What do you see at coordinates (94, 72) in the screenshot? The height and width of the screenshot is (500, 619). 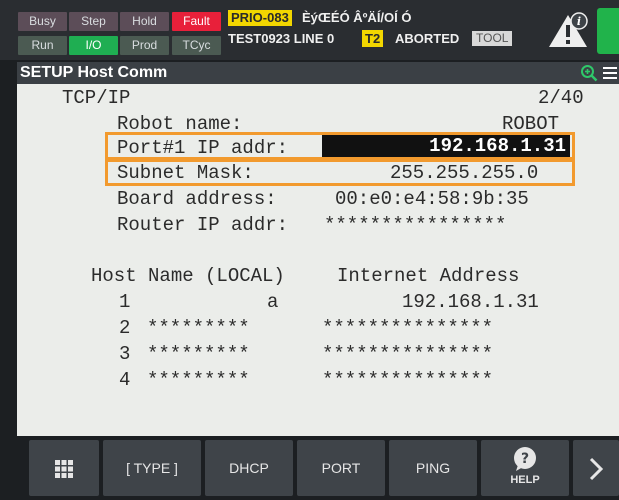 I see `screen-title: SETUP Host Comm` at bounding box center [94, 72].